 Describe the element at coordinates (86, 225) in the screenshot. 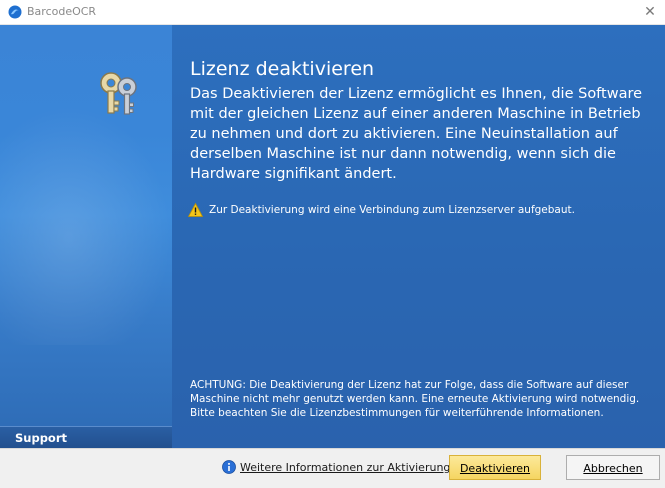

I see `sidebar-glow` at that location.